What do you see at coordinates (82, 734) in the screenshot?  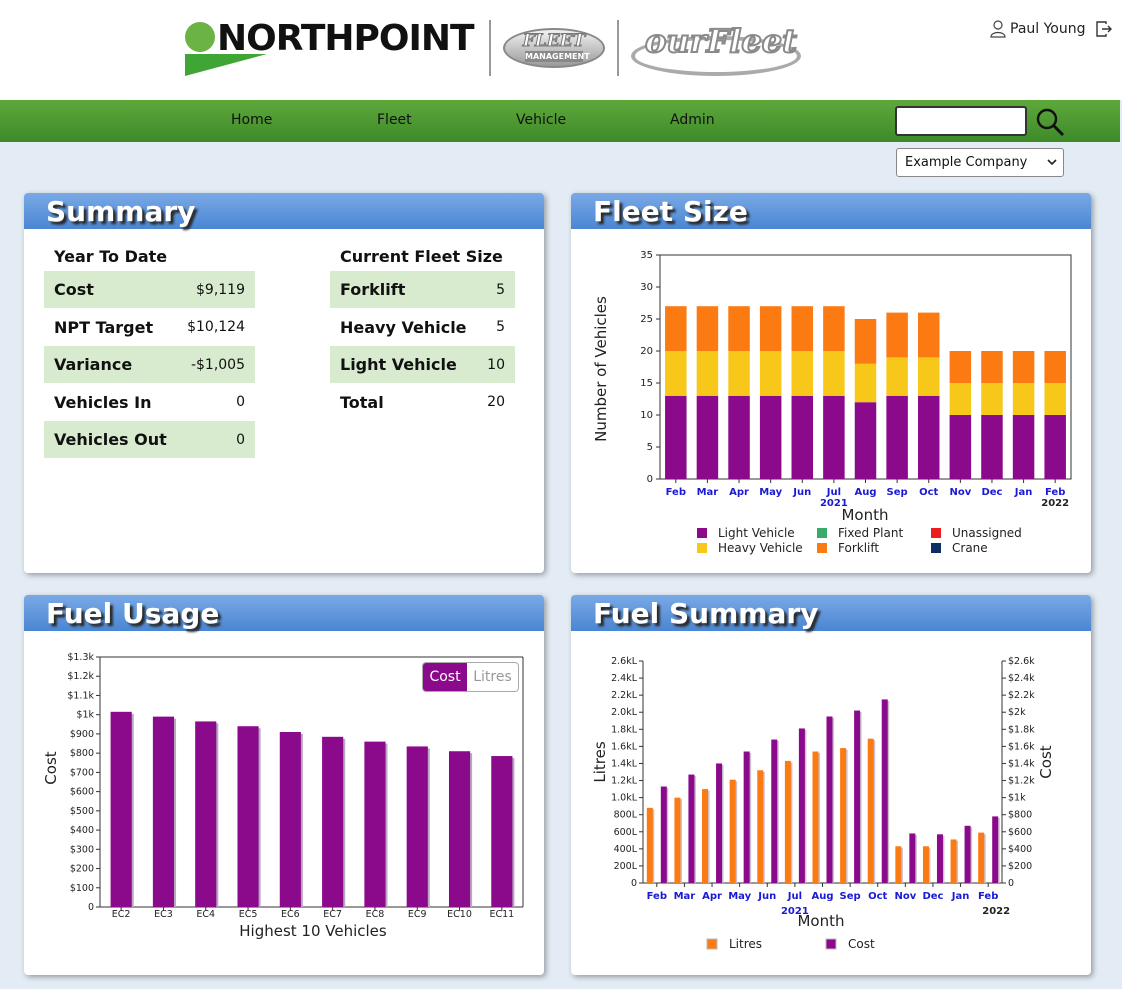 I see `y-tick-label: $900` at bounding box center [82, 734].